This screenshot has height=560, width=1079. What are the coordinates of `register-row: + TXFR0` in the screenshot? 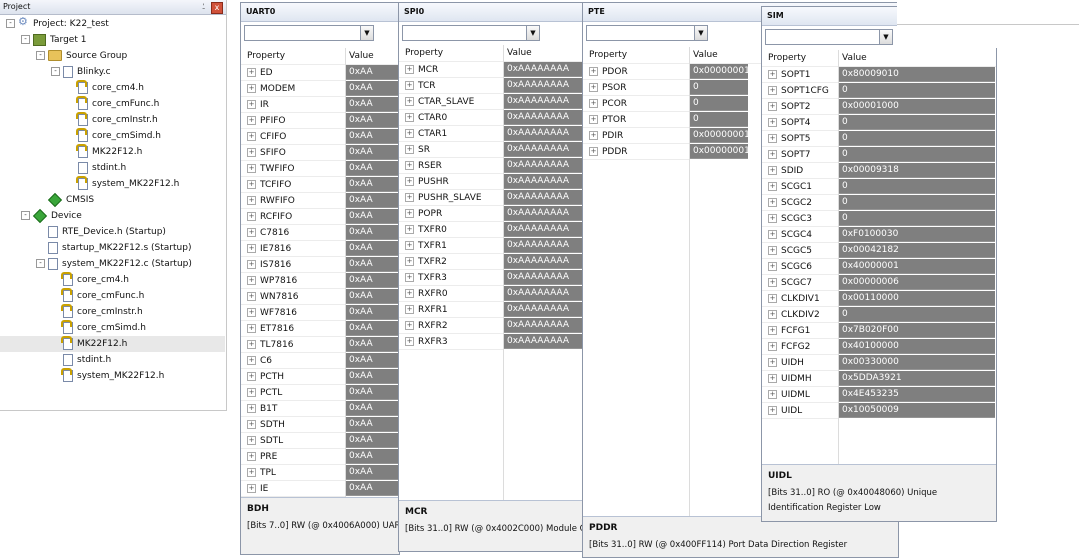 It's located at (426, 230).